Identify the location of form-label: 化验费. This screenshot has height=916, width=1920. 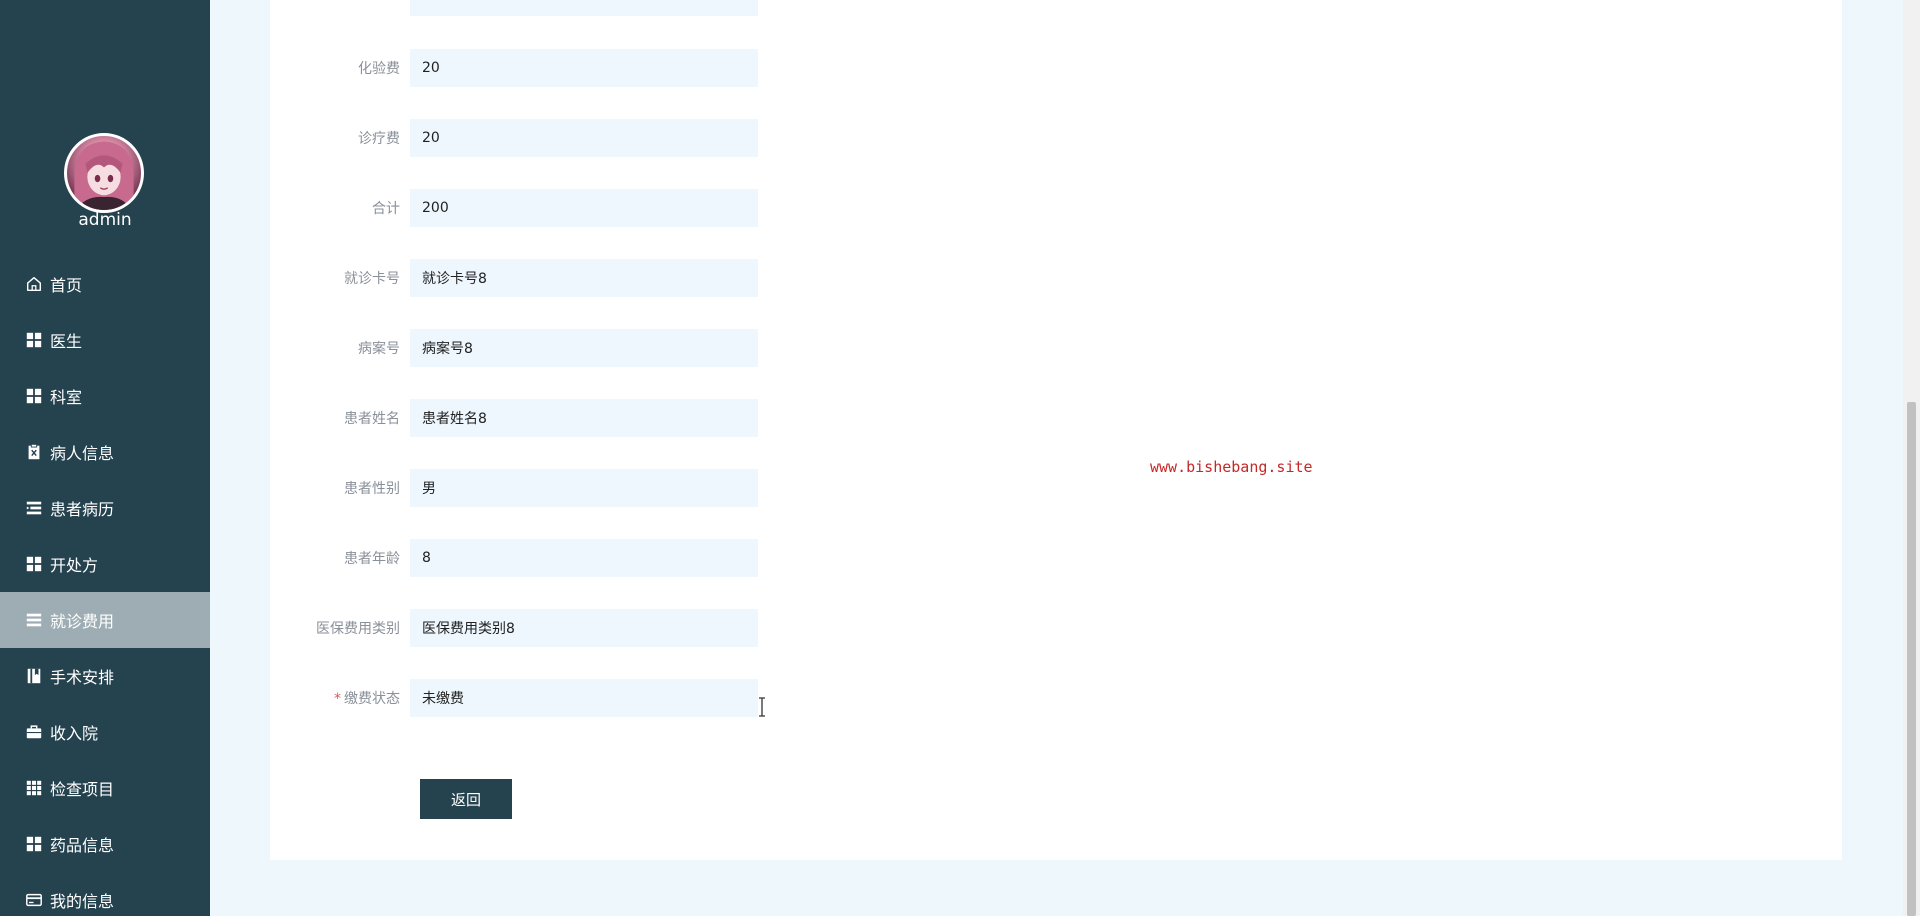
(379, 69).